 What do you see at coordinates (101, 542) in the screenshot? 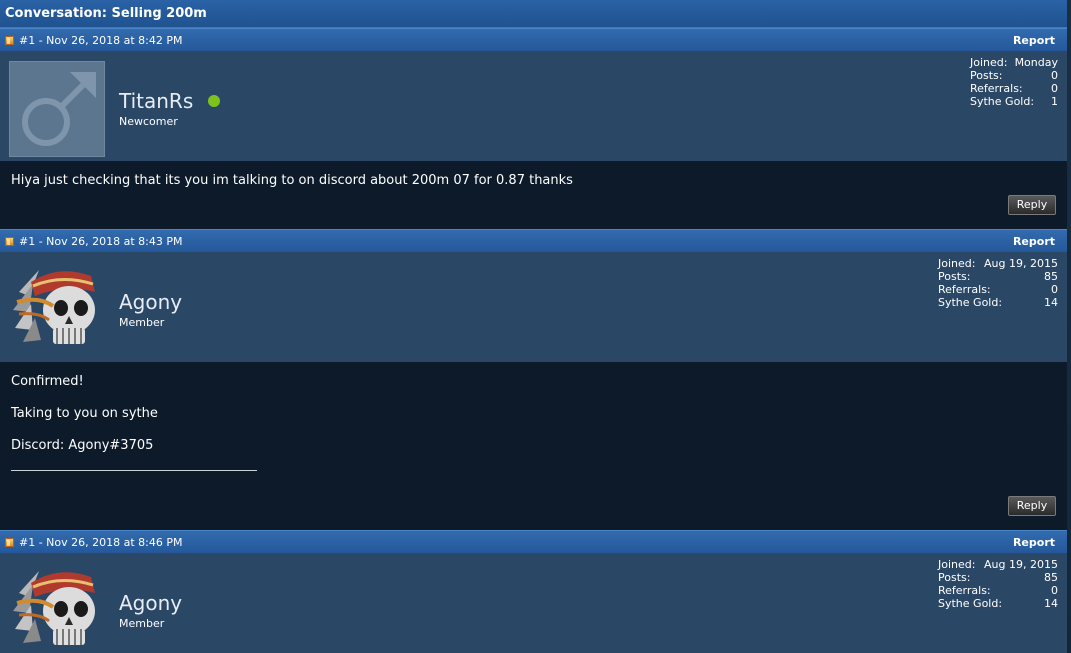
I see `post-permalink: #1 - Nov 26, 2018 at 8:46 PM` at bounding box center [101, 542].